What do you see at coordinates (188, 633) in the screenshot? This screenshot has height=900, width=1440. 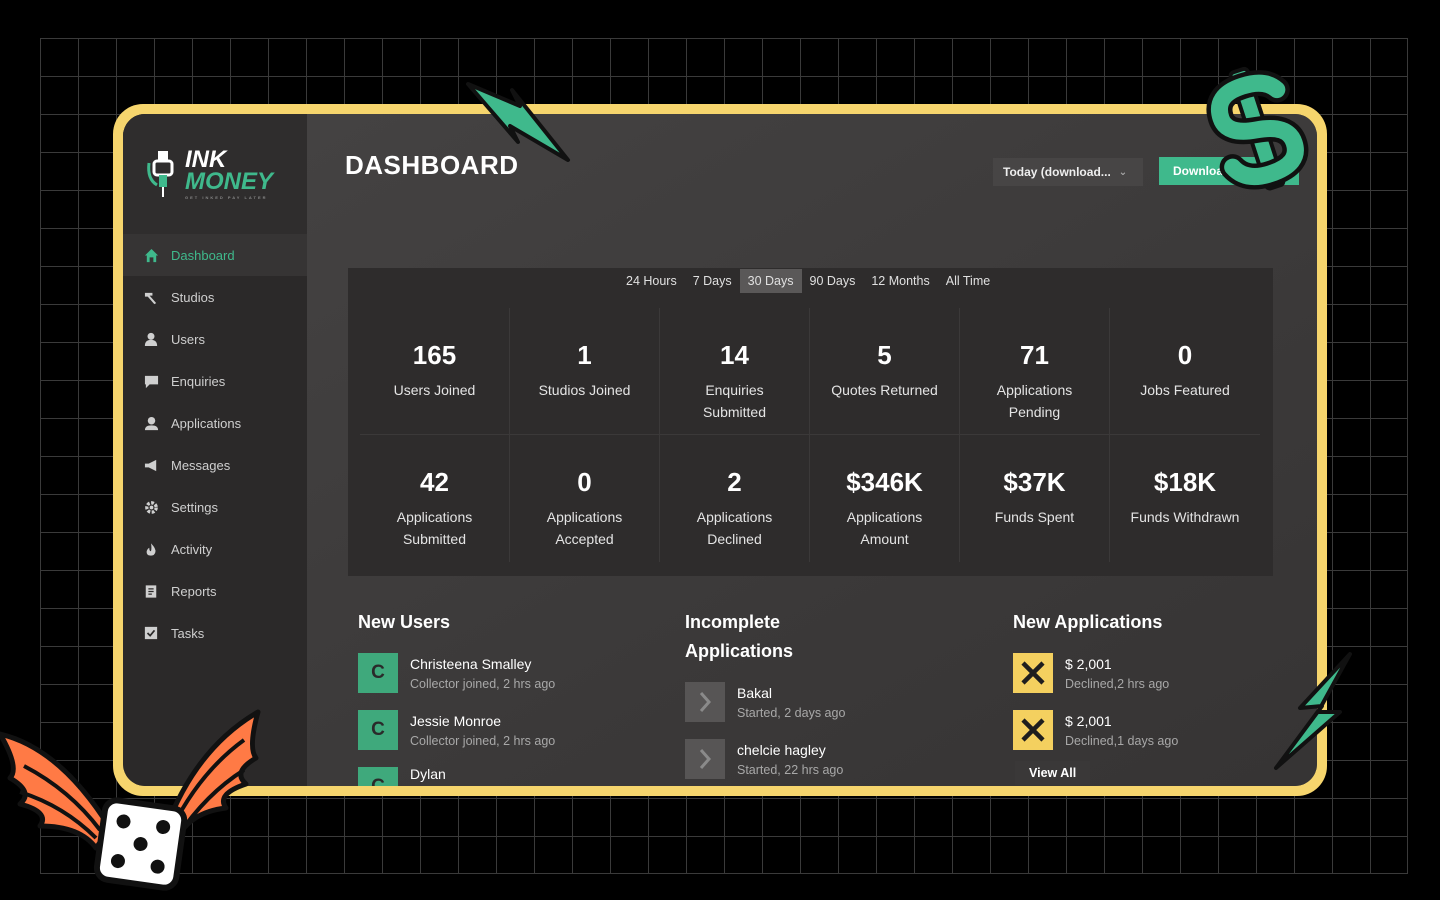 I see `sidebar-item-label: Tasks` at bounding box center [188, 633].